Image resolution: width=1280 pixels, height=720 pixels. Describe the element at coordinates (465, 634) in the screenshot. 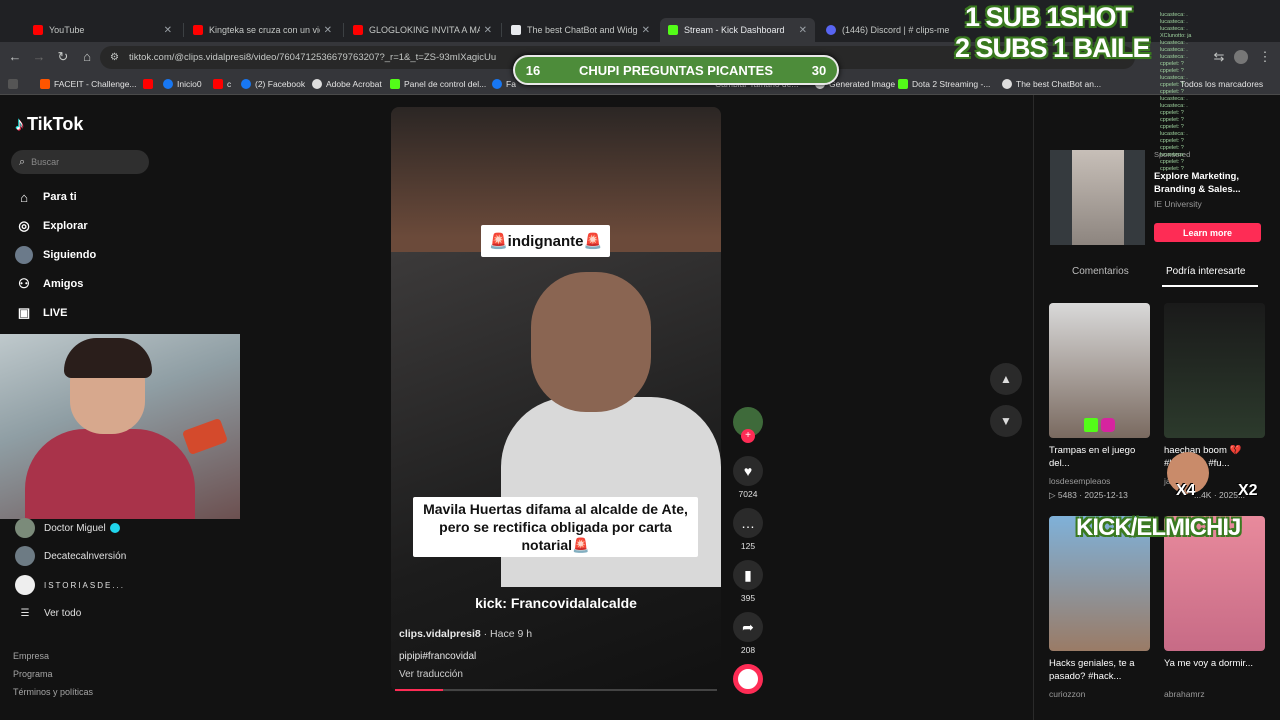

I see `video-author-line: clips.vidalpresi8 · Hace 9 h` at that location.